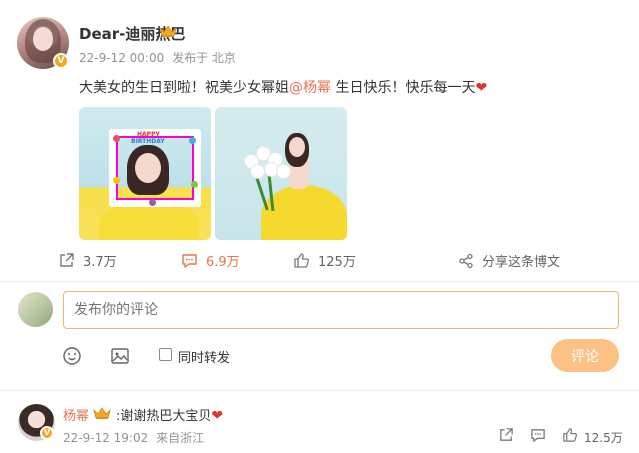  I want to click on reply-like-count: 12.5万, so click(603, 438).